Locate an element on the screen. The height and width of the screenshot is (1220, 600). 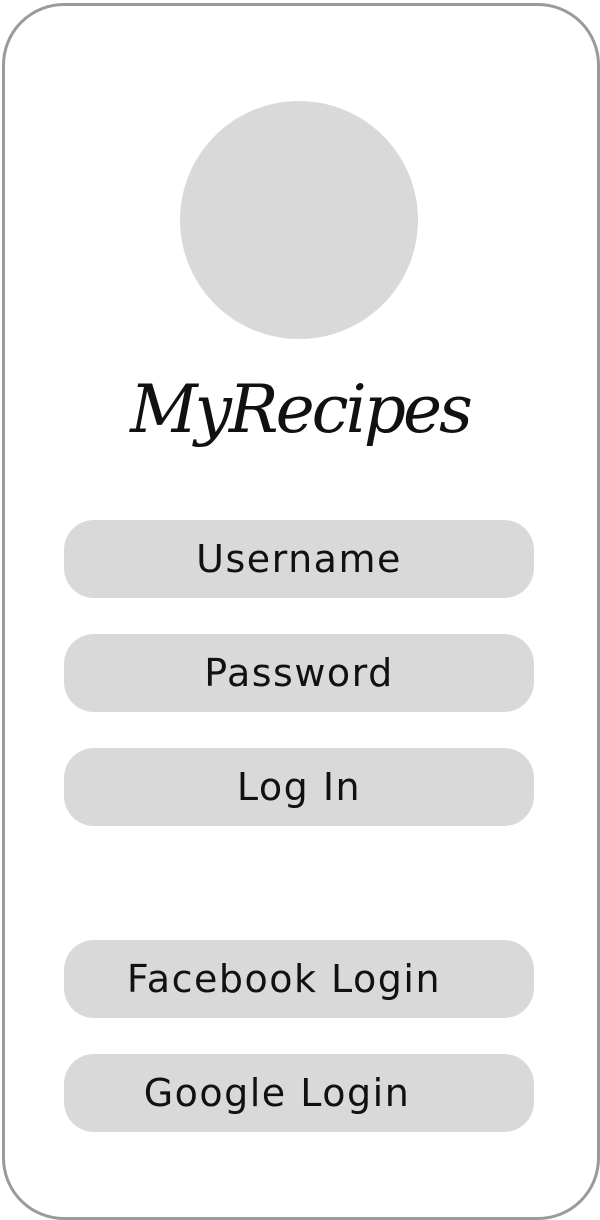
password-input is located at coordinates (299, 673).